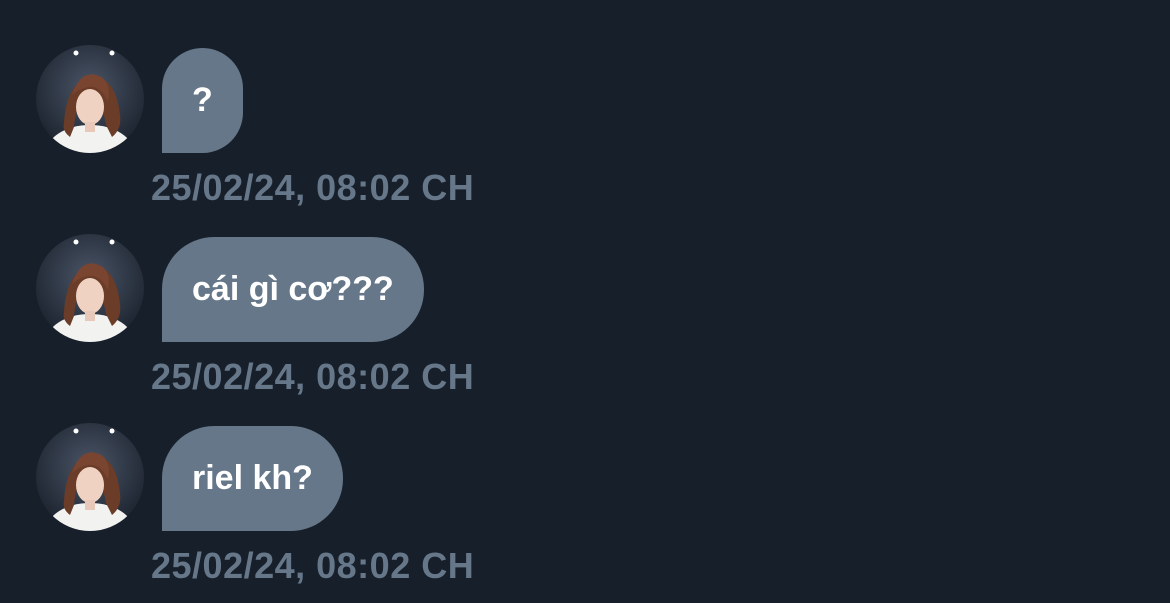 This screenshot has width=1170, height=603. What do you see at coordinates (313, 565) in the screenshot?
I see `message-timestamp: 25/02/24, 08:02 CH` at bounding box center [313, 565].